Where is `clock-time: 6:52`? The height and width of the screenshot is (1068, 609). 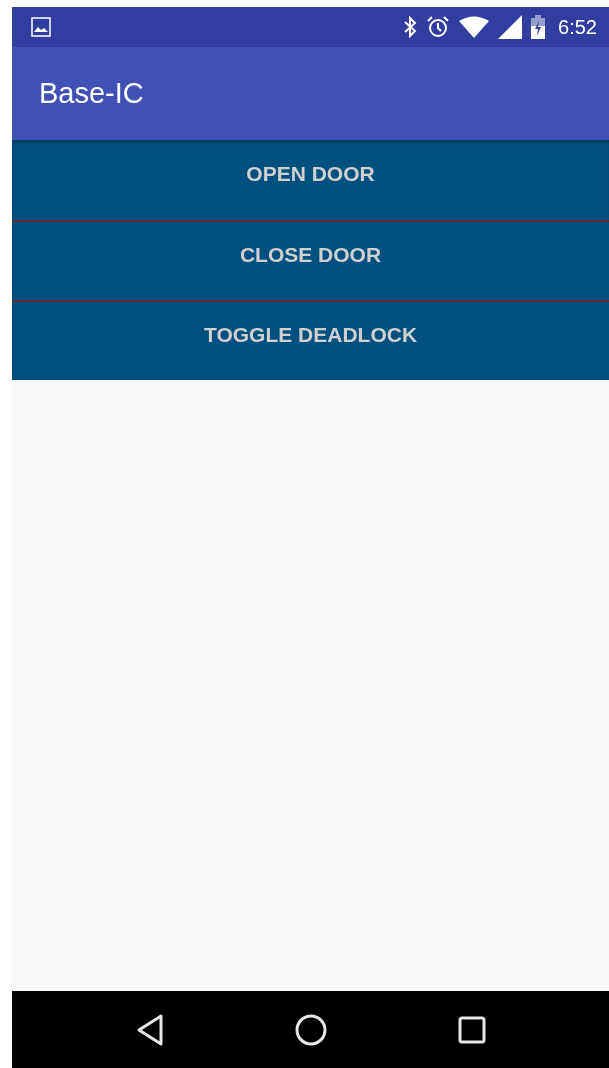
clock-time: 6:52 is located at coordinates (577, 27).